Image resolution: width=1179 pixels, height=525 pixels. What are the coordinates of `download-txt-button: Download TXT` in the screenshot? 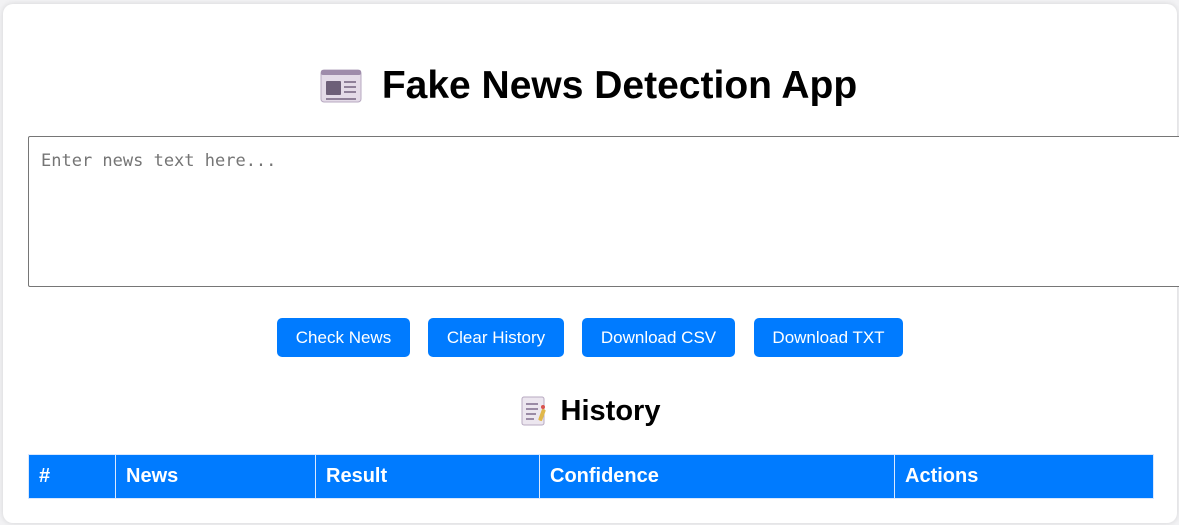 It's located at (828, 337).